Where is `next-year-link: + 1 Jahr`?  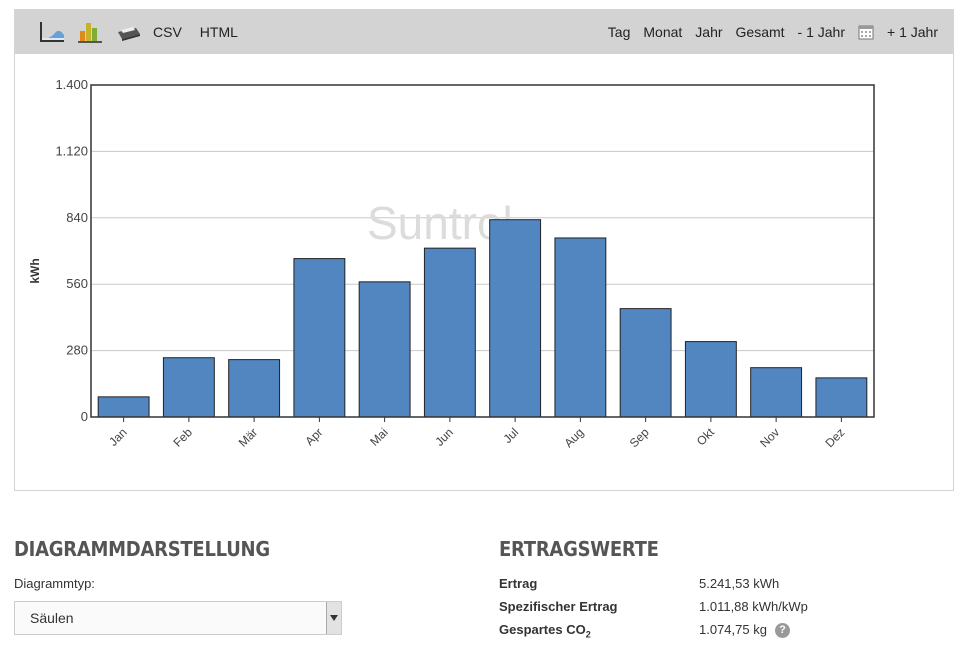 next-year-link: + 1 Jahr is located at coordinates (912, 32).